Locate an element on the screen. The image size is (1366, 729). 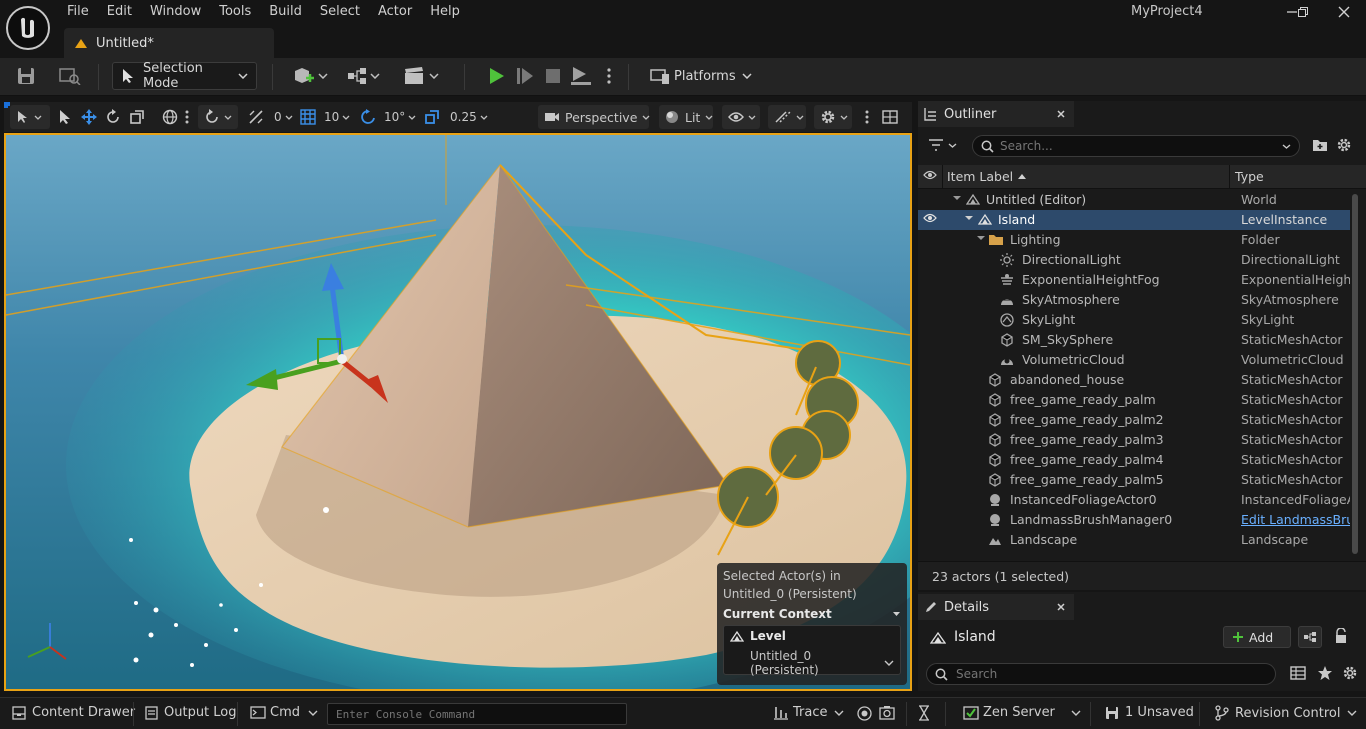
item-label-column-header: Item Label is located at coordinates (987, 176).